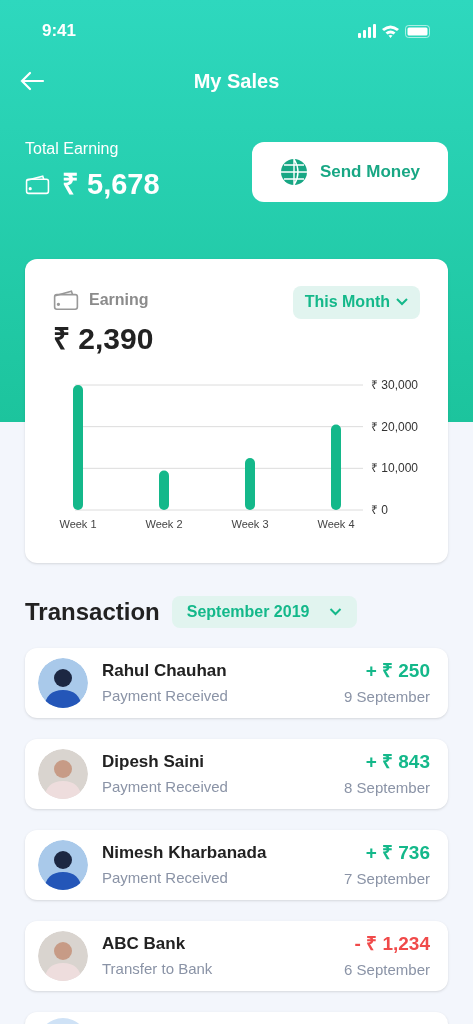  Describe the element at coordinates (397, 761) in the screenshot. I see `transaction-amount: + ₹ 843` at that location.